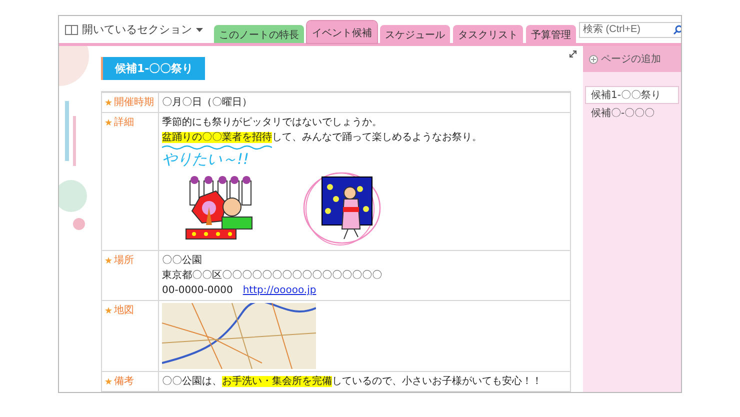 Image resolution: width=740 pixels, height=417 pixels. Describe the element at coordinates (182, 260) in the screenshot. I see `text: 〇〇公園` at that location.